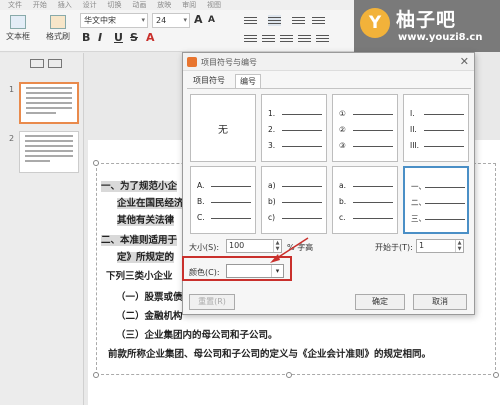 Image resolution: width=500 pixels, height=405 pixels. I want to click on slide-text-line: 前款所称企业集团、母公司和子公司的定义与《企业会计准则》的规定相同。, so click(270, 354).